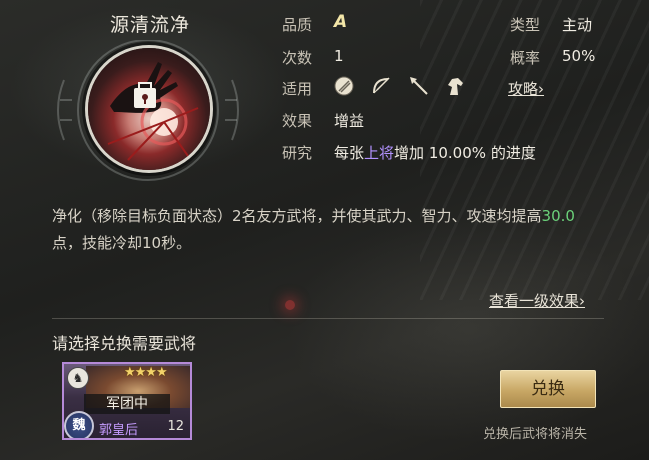  I want to click on shield-icon, so click(344, 86).